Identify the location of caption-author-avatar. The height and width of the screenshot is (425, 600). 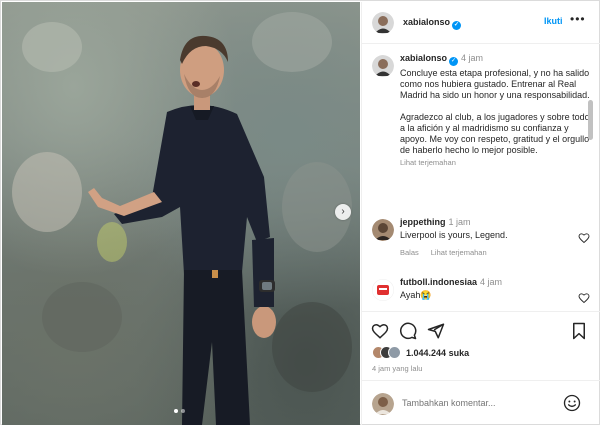
(383, 66).